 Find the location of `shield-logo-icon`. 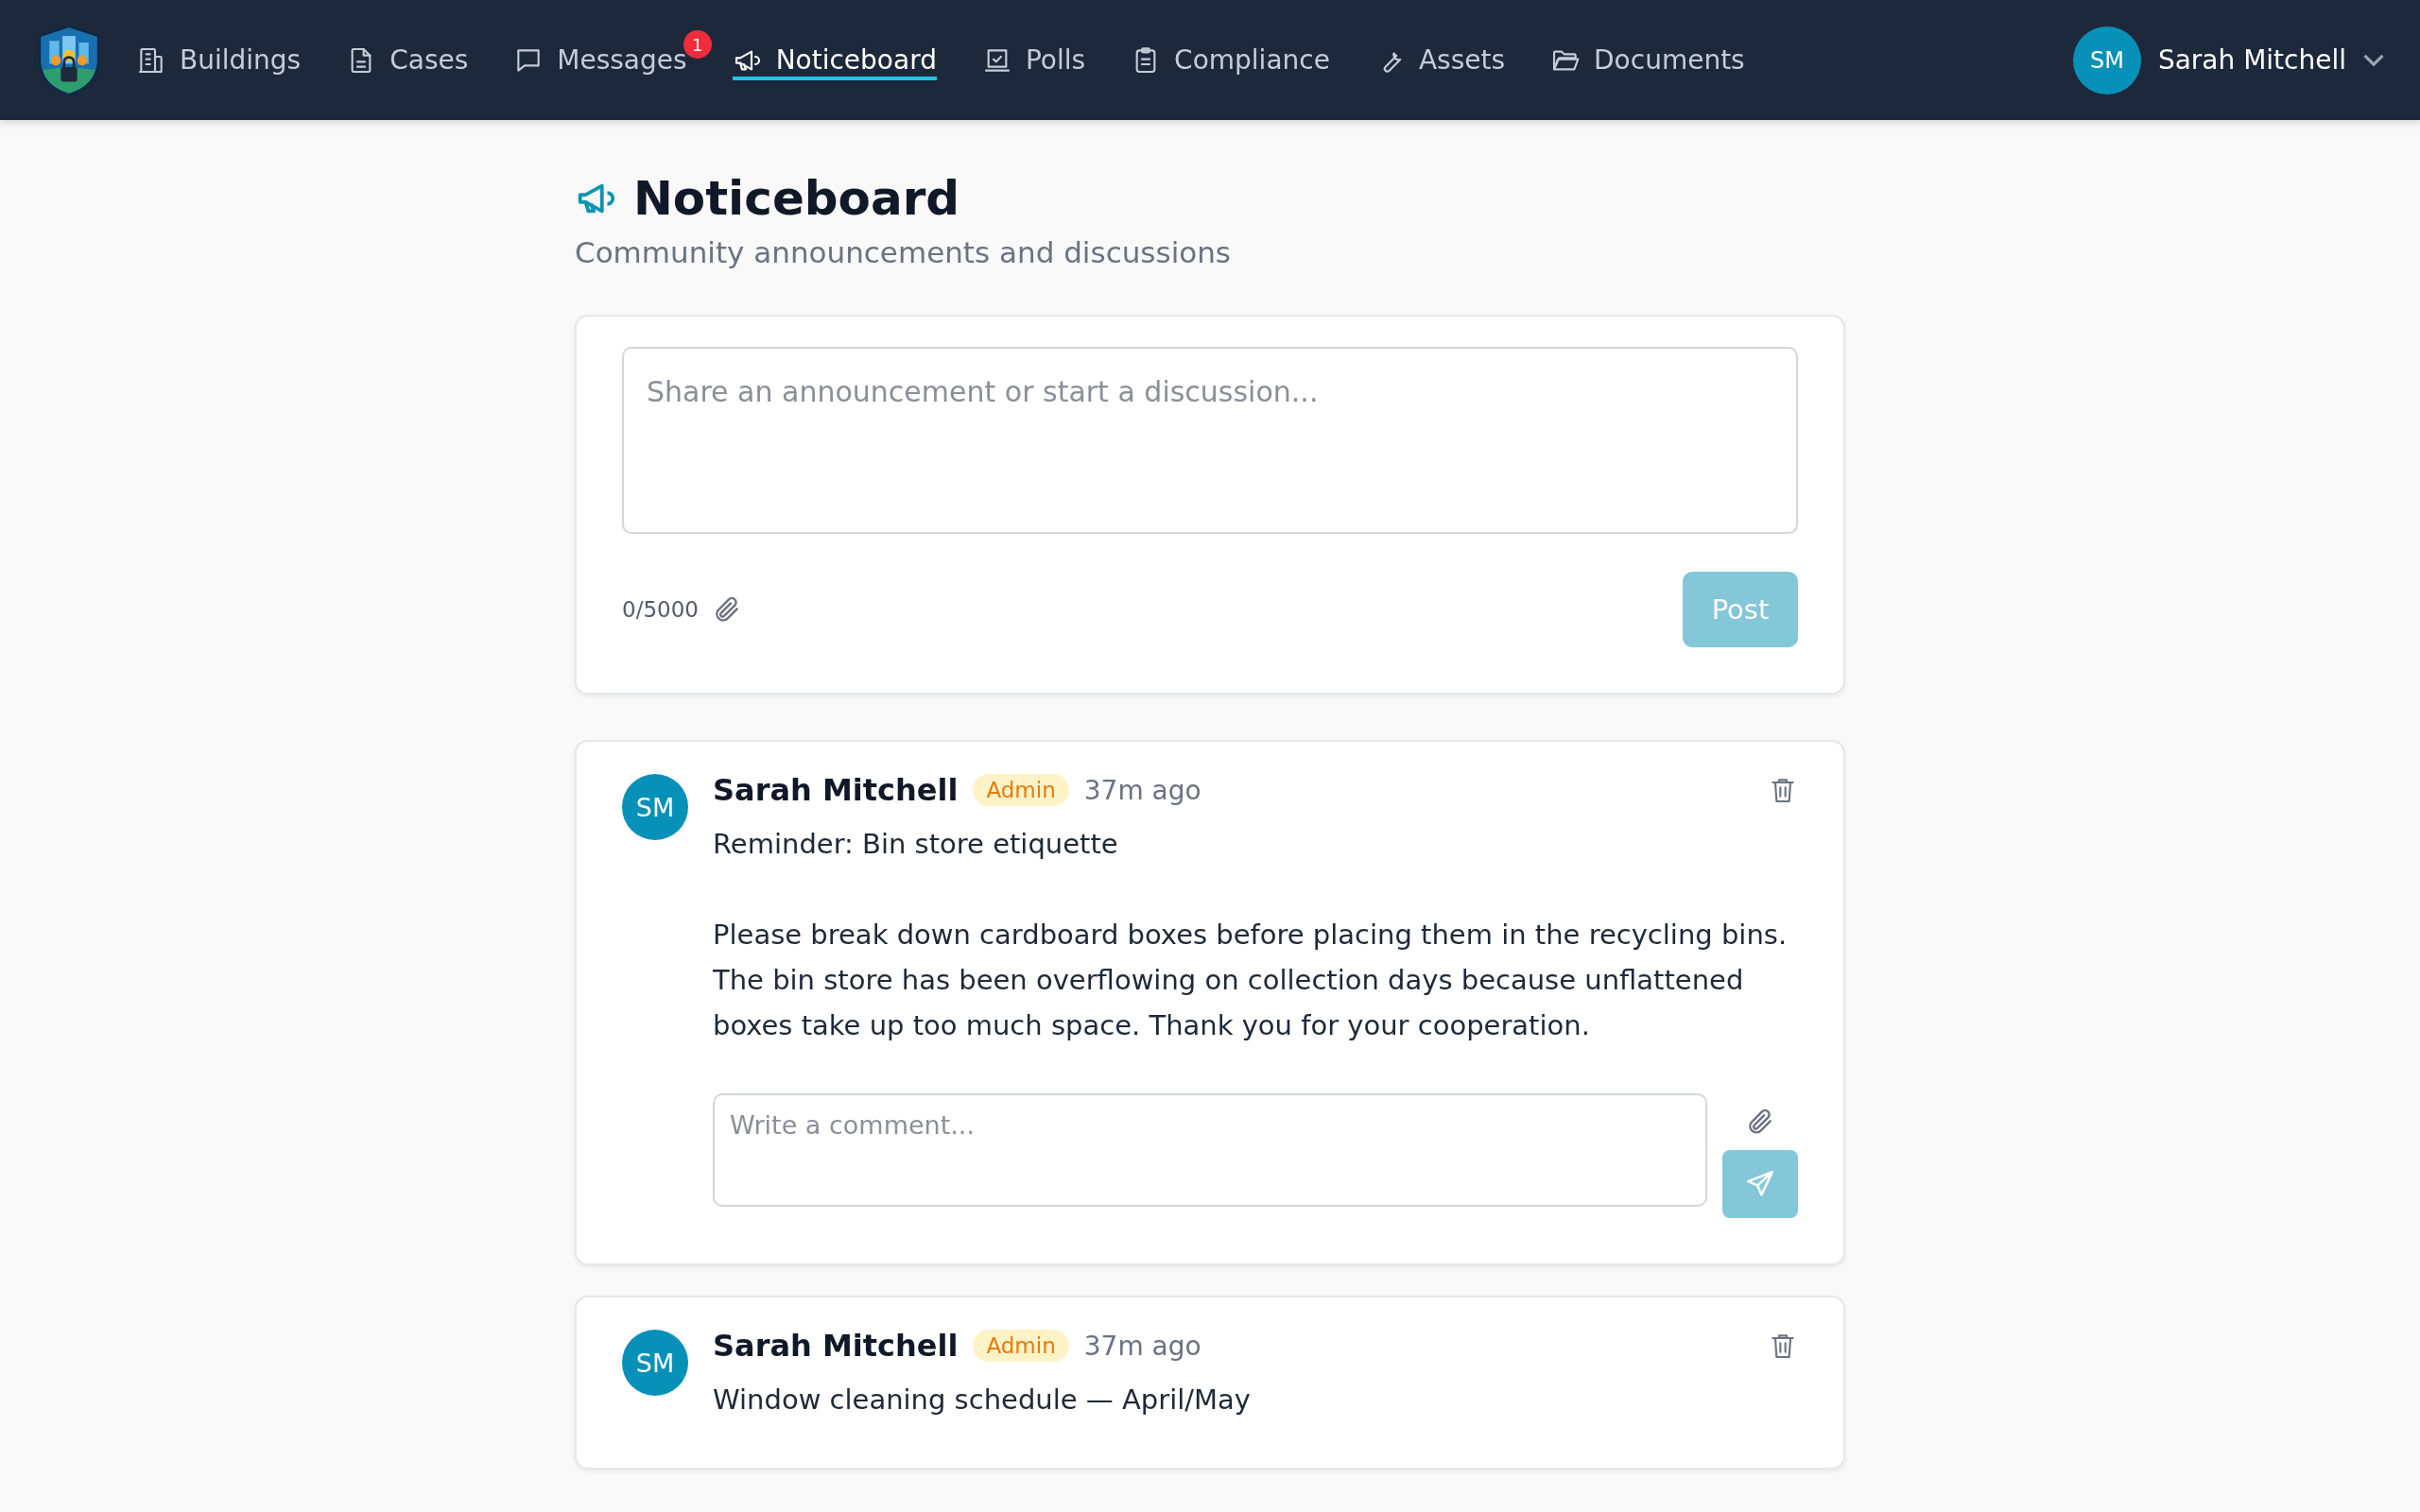

shield-logo-icon is located at coordinates (69, 60).